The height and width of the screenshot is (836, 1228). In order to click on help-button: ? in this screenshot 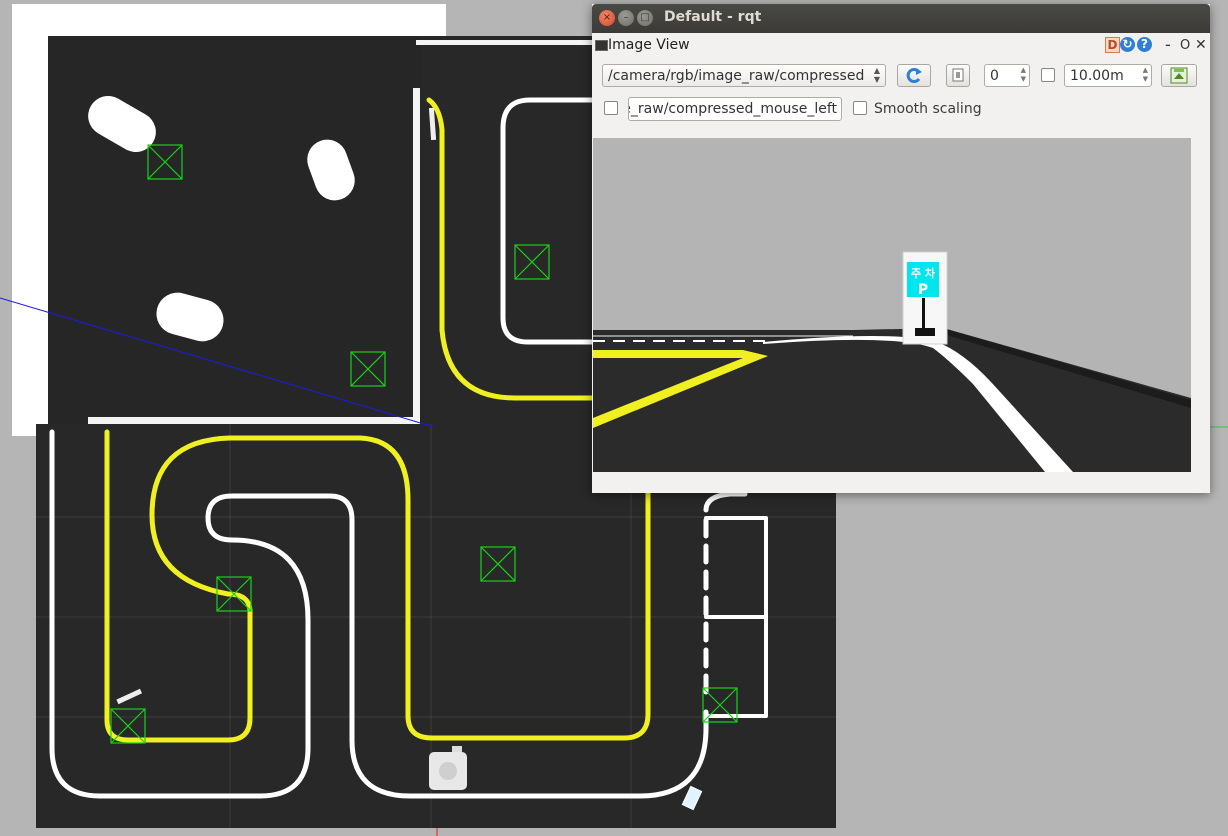, I will do `click(1144, 44)`.